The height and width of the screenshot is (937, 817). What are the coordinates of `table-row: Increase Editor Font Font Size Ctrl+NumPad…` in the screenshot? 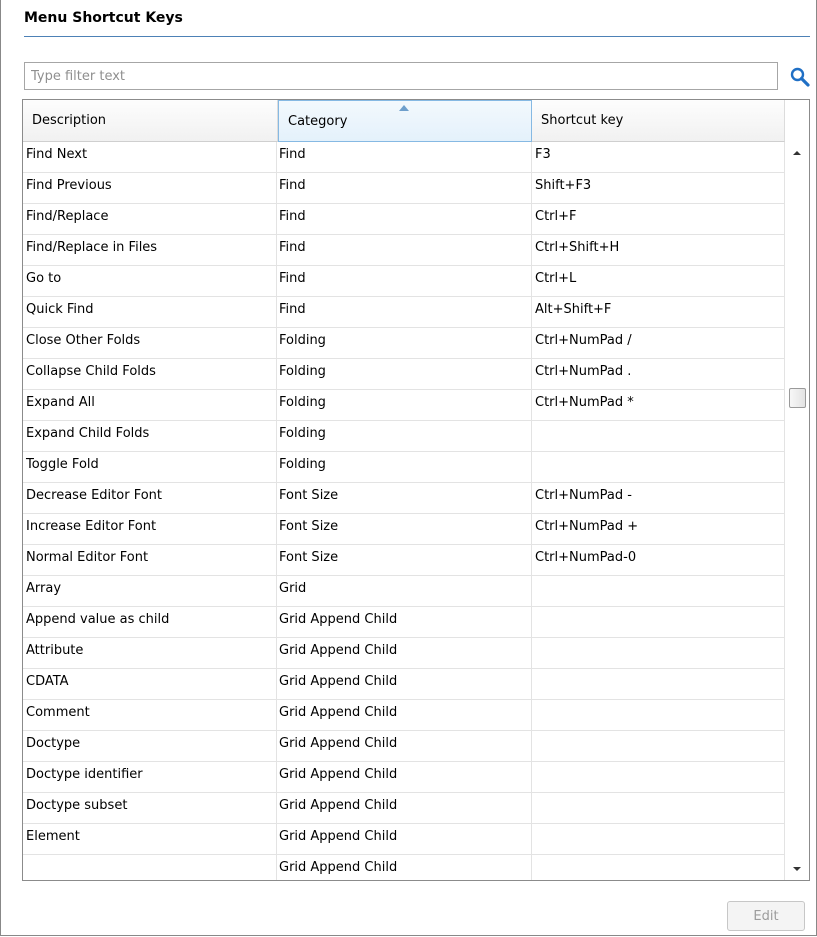 It's located at (404, 529).